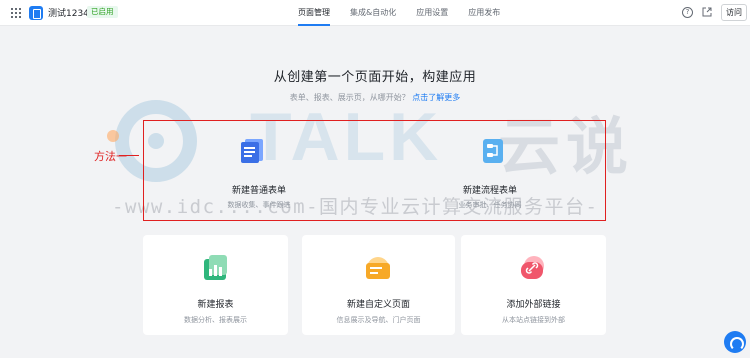 The width and height of the screenshot is (750, 358). Describe the element at coordinates (215, 285) in the screenshot. I see `new-report-card: 新建报表 数据分析、报表展示` at that location.